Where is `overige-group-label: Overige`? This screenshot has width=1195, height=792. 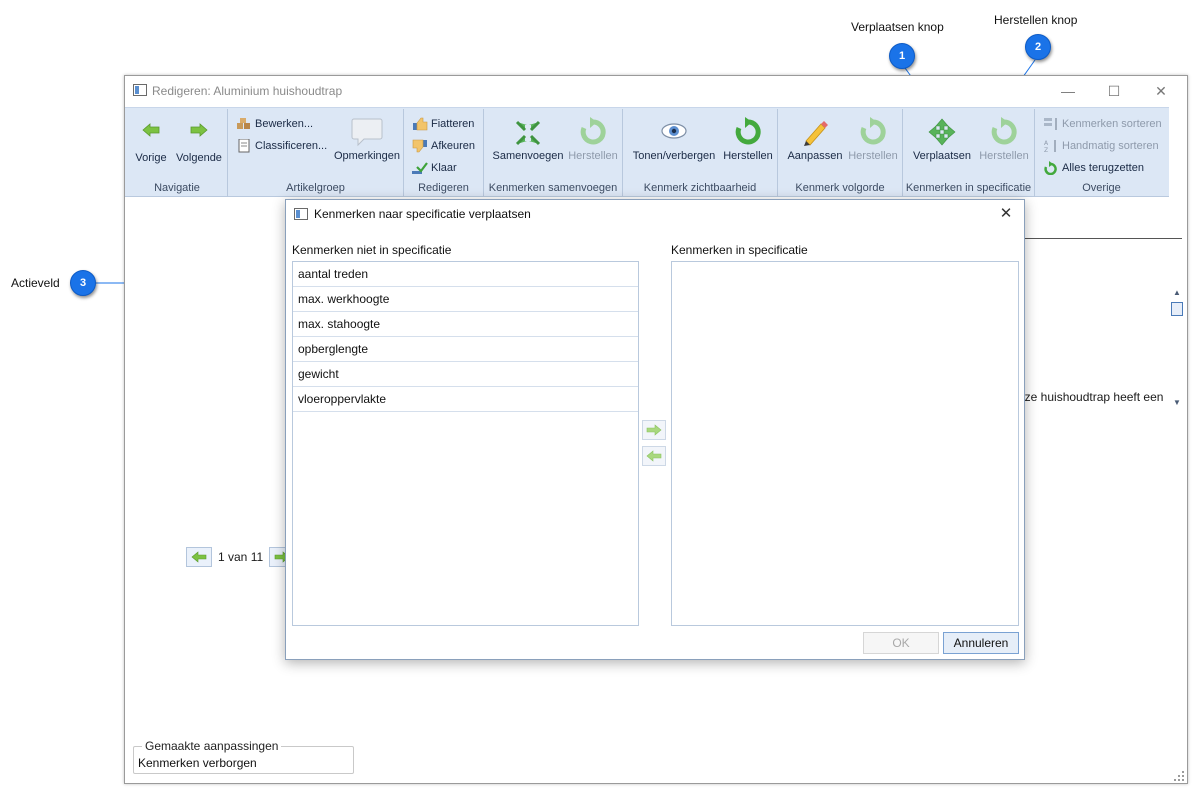 overige-group-label: Overige is located at coordinates (1101, 188).